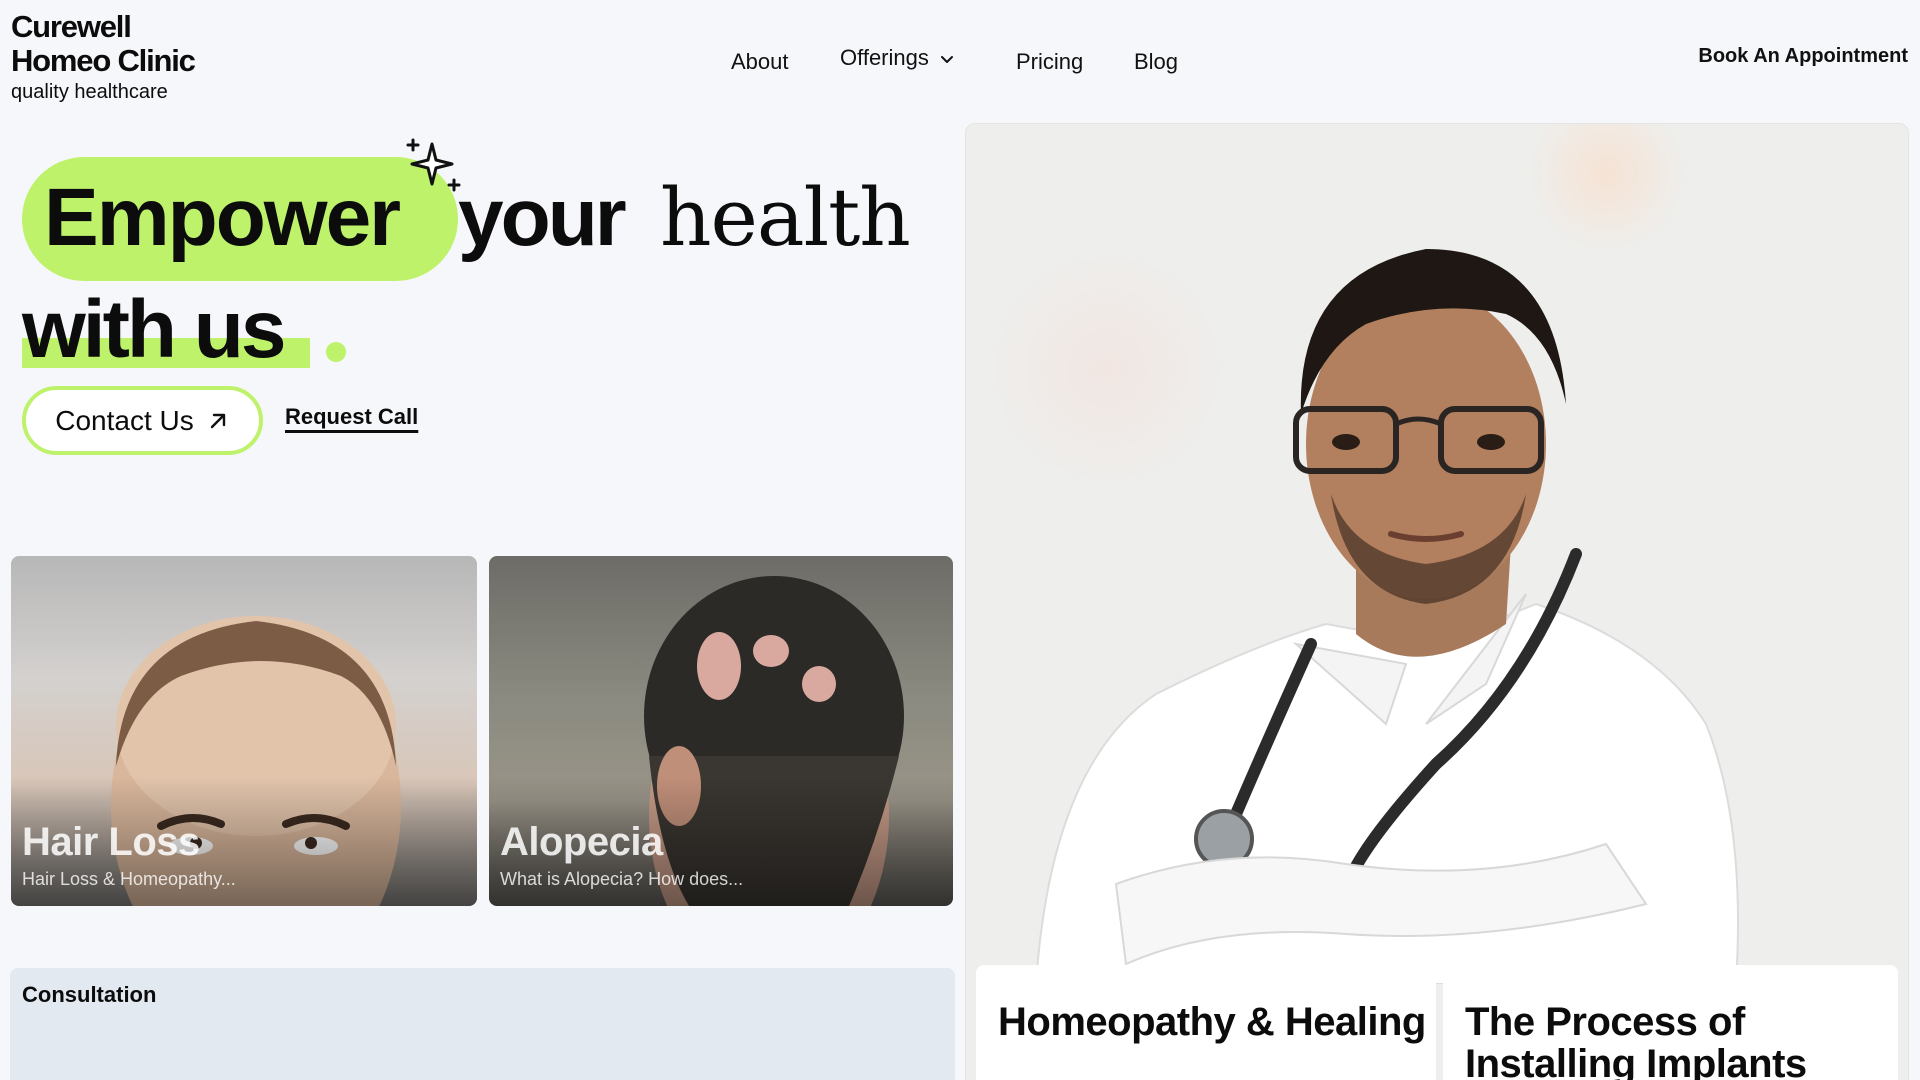  Describe the element at coordinates (222, 217) in the screenshot. I see `headline-word-empower: Empower` at that location.